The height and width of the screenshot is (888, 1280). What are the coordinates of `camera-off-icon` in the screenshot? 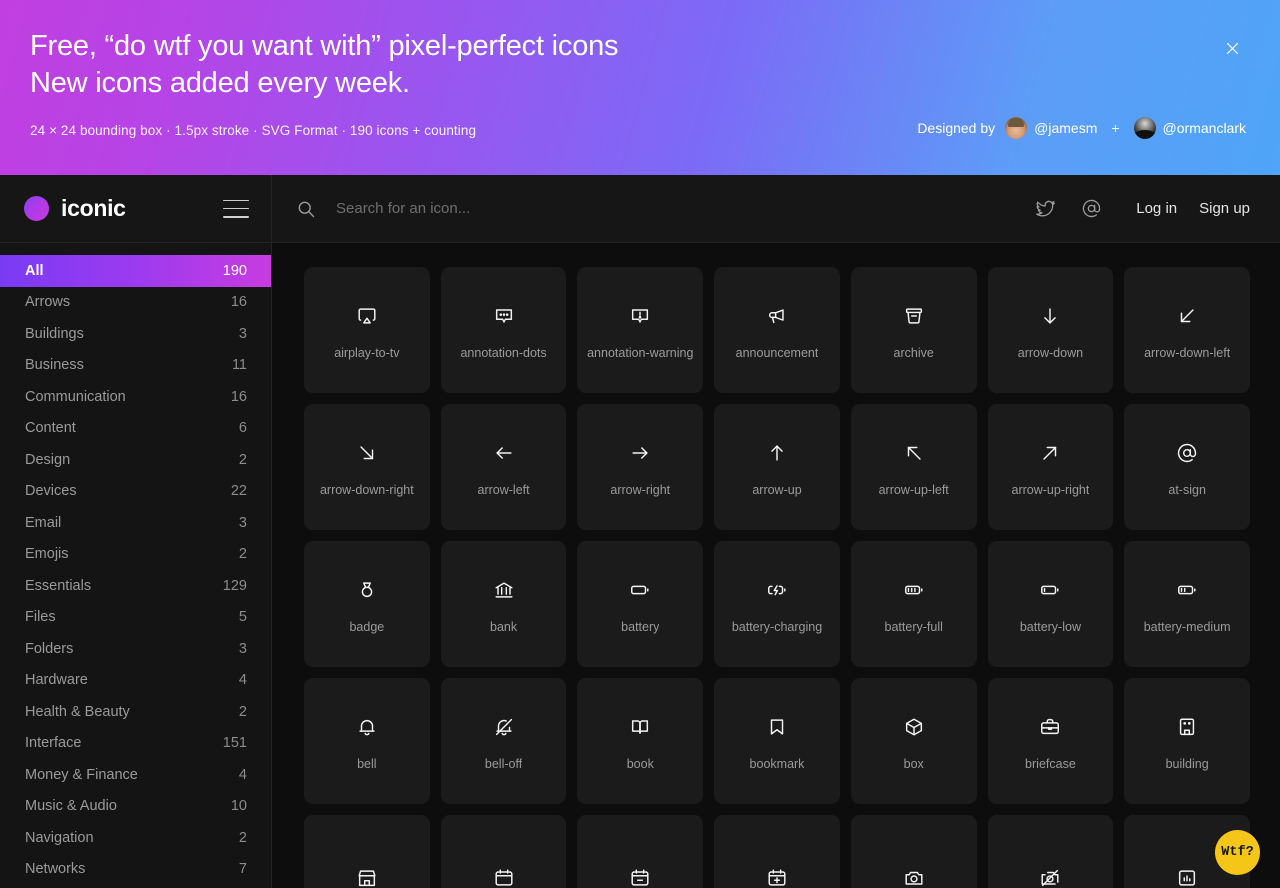 It's located at (1050, 875).